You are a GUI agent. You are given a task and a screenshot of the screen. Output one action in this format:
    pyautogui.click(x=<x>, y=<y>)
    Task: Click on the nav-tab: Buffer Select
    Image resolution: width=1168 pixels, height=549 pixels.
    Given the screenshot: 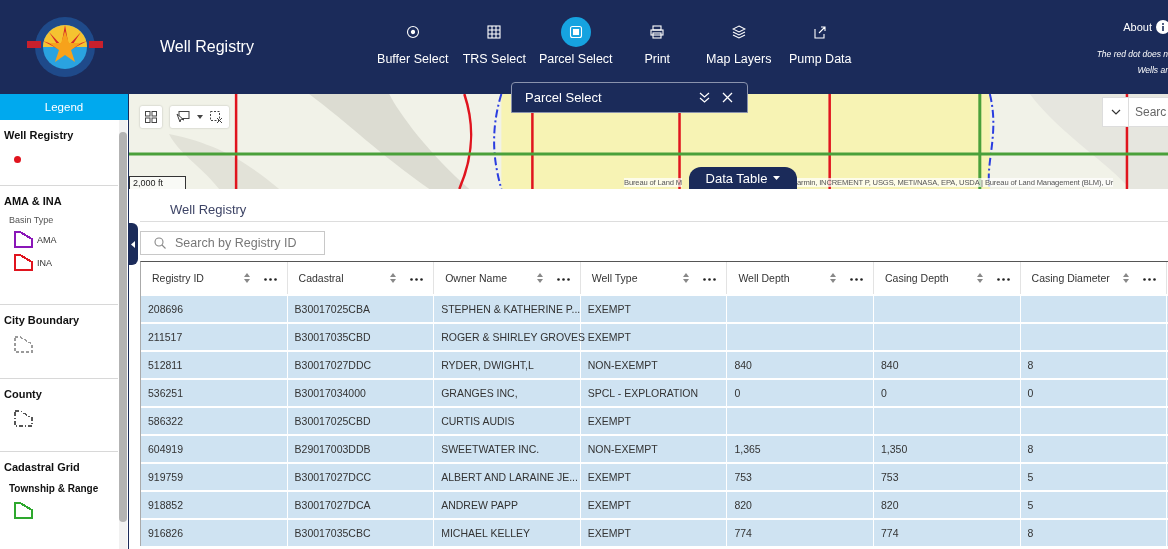 What is the action you would take?
    pyautogui.click(x=413, y=47)
    